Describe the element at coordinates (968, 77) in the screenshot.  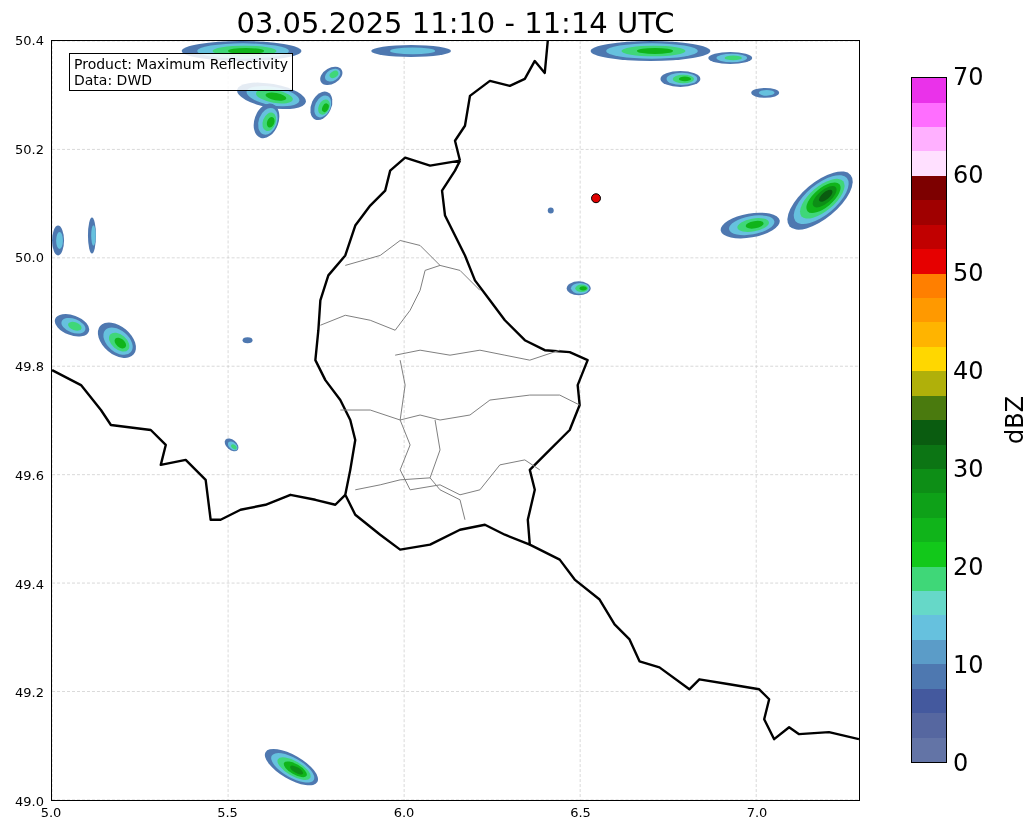
I see `colorbar-tick-label: 70` at that location.